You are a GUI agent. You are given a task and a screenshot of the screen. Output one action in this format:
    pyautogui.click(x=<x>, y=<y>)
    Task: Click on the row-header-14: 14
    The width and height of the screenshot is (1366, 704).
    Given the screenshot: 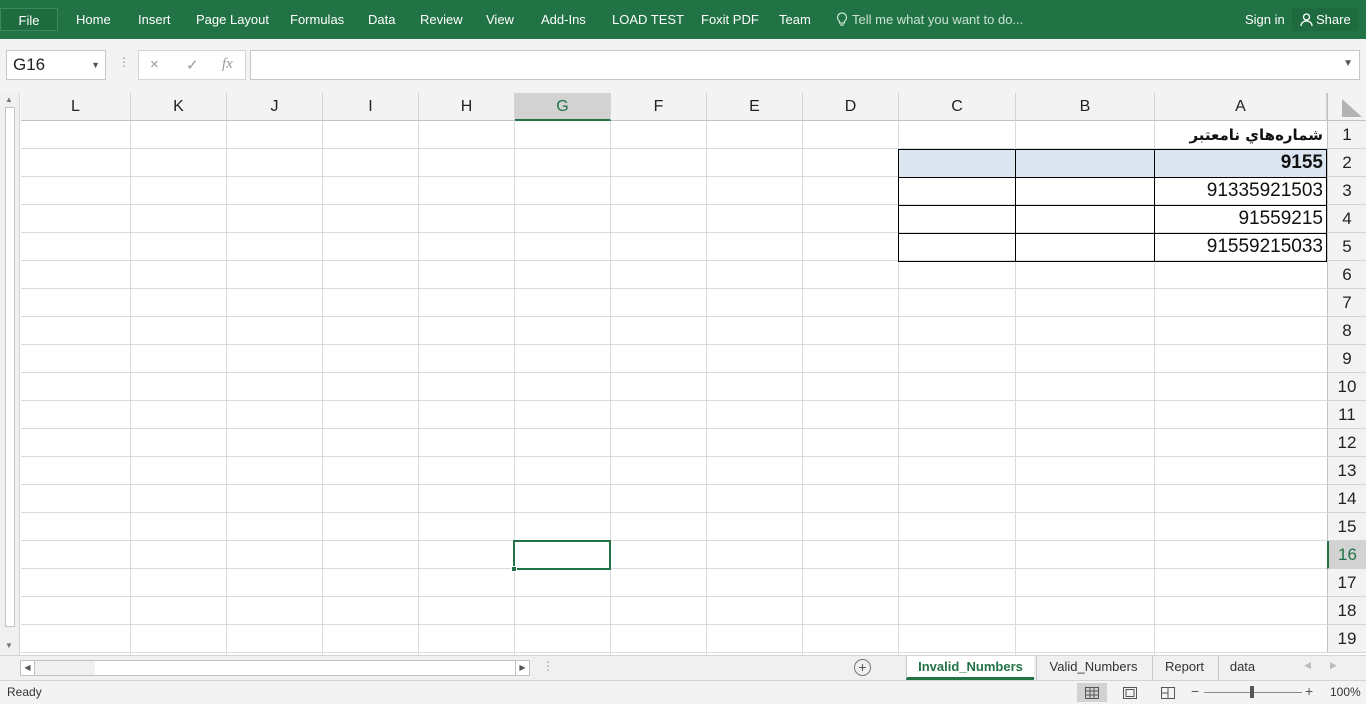 What is the action you would take?
    pyautogui.click(x=1346, y=499)
    